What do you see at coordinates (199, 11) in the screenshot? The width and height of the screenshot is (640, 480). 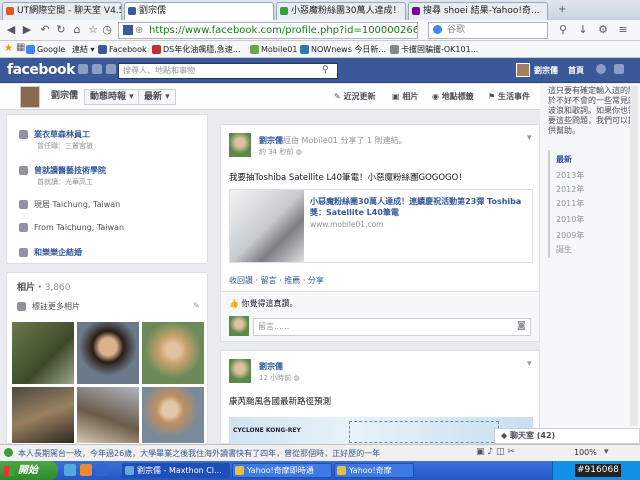 I see `browser-tab-2: 劉宗儒` at bounding box center [199, 11].